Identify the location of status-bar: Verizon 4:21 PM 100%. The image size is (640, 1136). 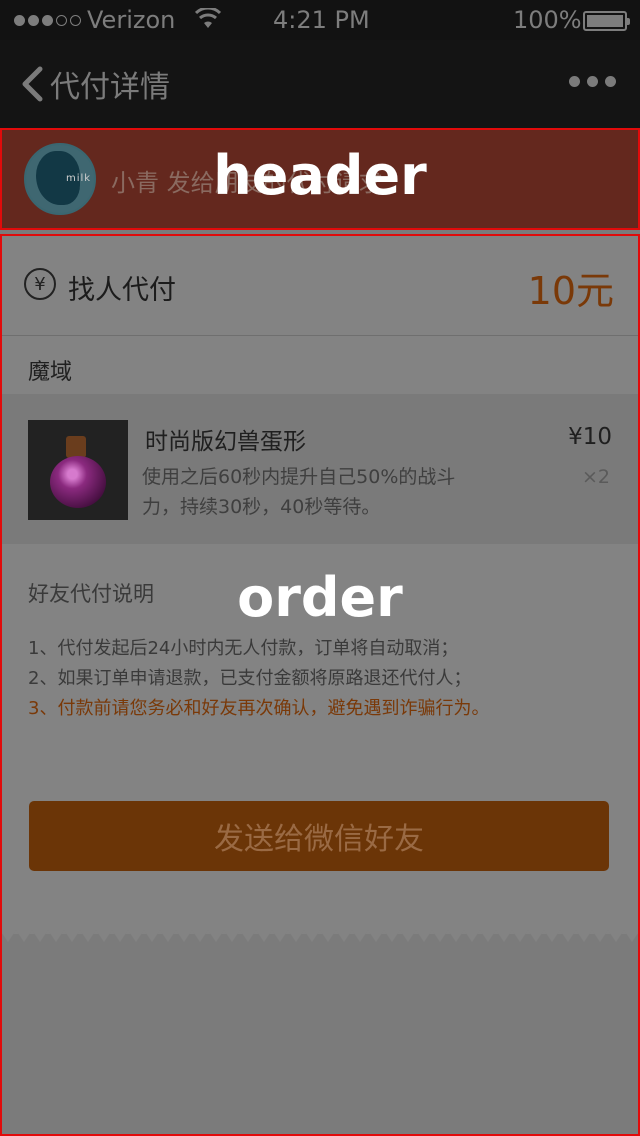
(320, 20).